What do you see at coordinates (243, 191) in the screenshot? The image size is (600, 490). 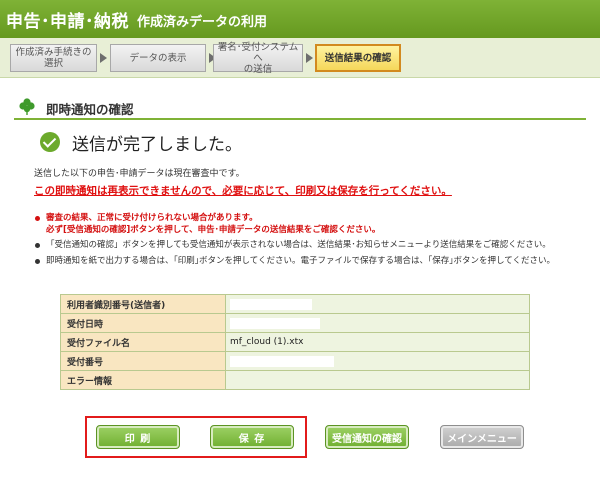 I see `warning-message: この即時通知は再表示できませんので、必要に応じて、印刷又は保存を行ってください。` at bounding box center [243, 191].